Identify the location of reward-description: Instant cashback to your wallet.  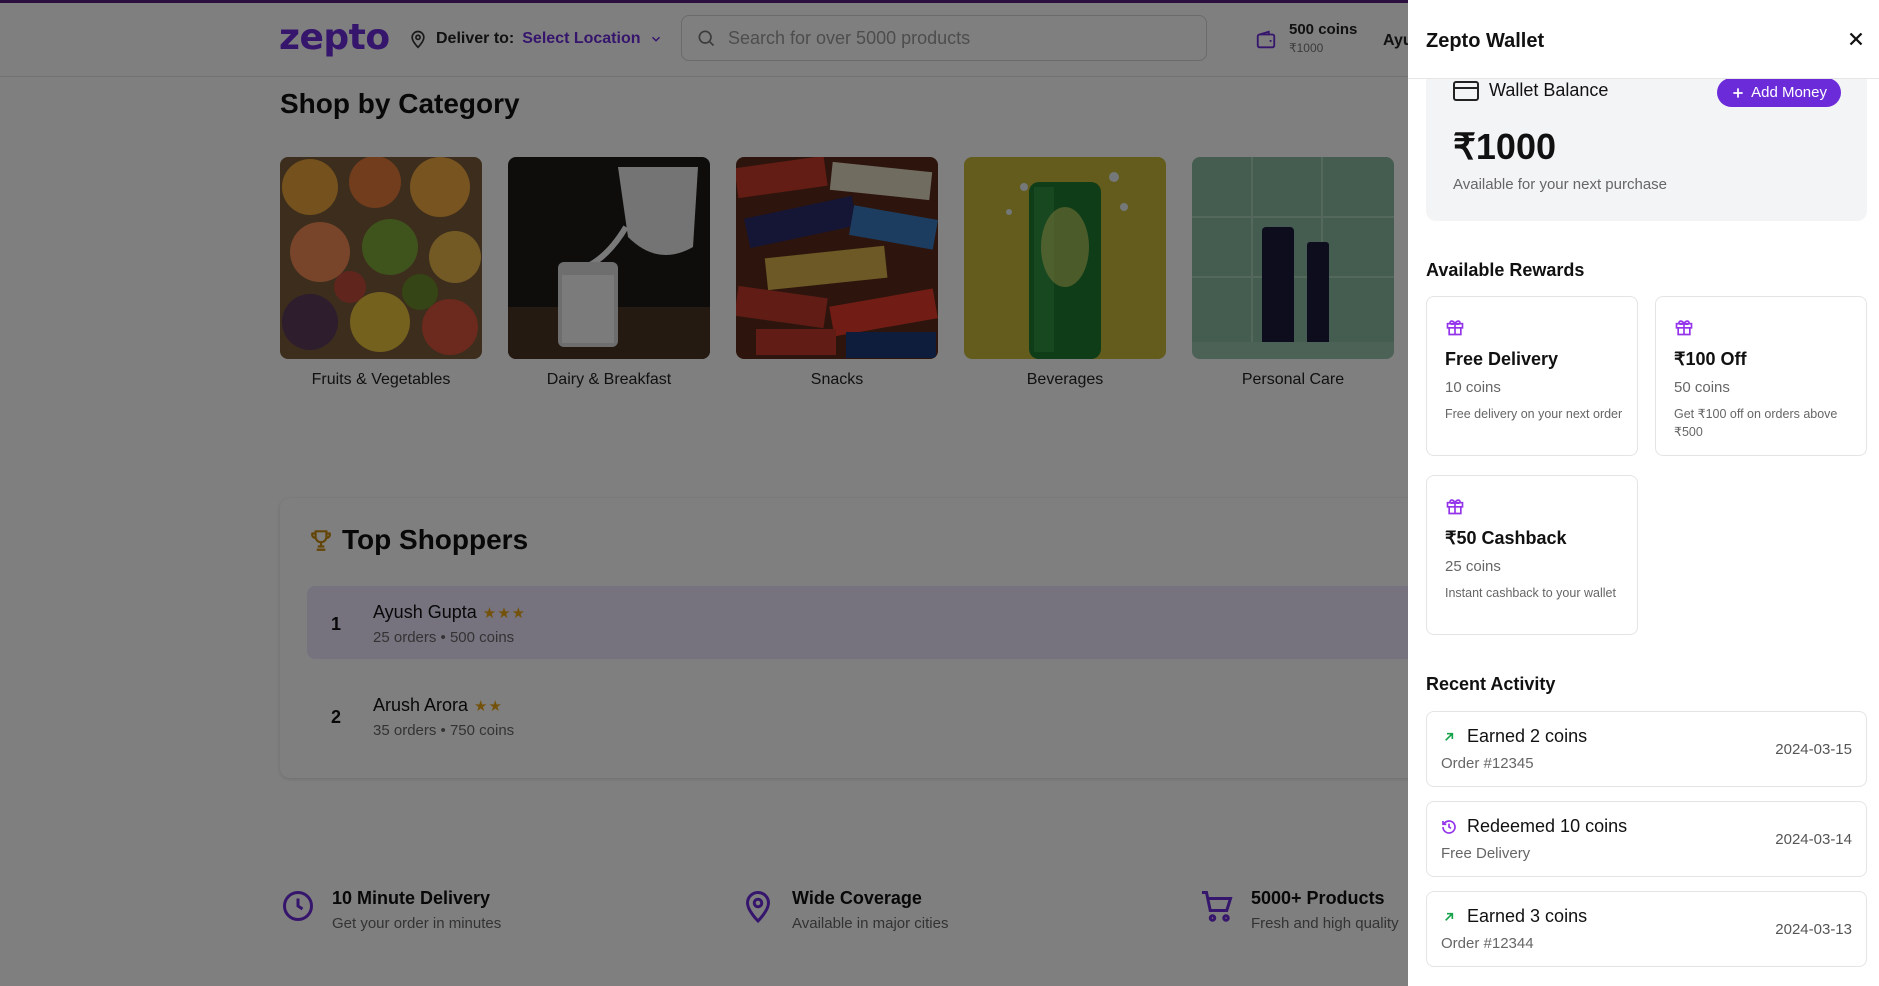
(1530, 593).